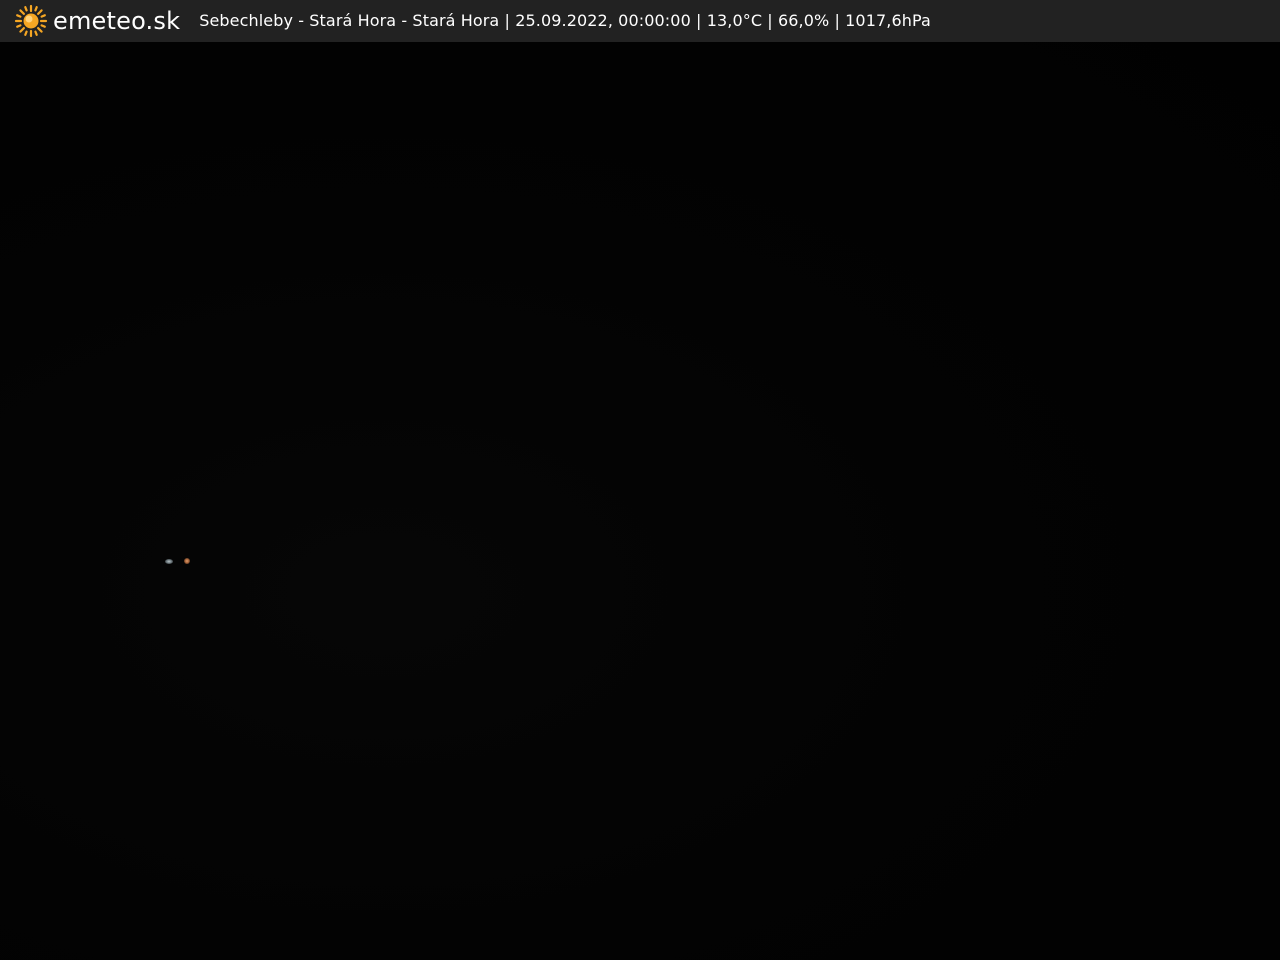 The image size is (1280, 960). I want to click on brand-name: emeteo.sk, so click(117, 21).